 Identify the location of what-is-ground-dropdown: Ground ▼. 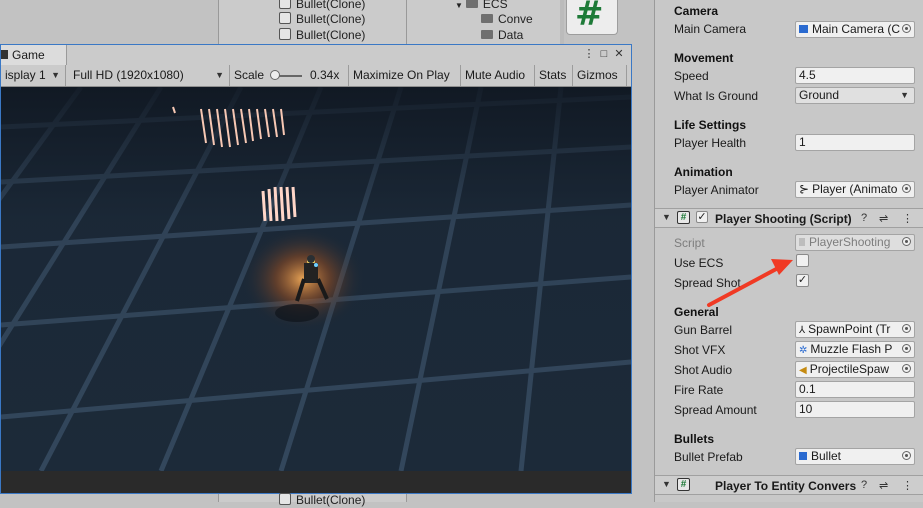
(855, 95).